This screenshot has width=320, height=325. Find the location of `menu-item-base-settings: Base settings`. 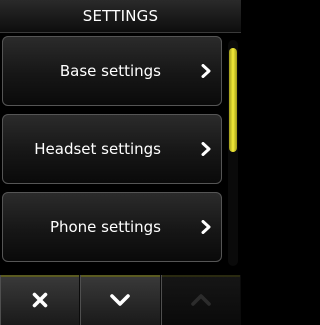

menu-item-base-settings: Base settings is located at coordinates (112, 71).